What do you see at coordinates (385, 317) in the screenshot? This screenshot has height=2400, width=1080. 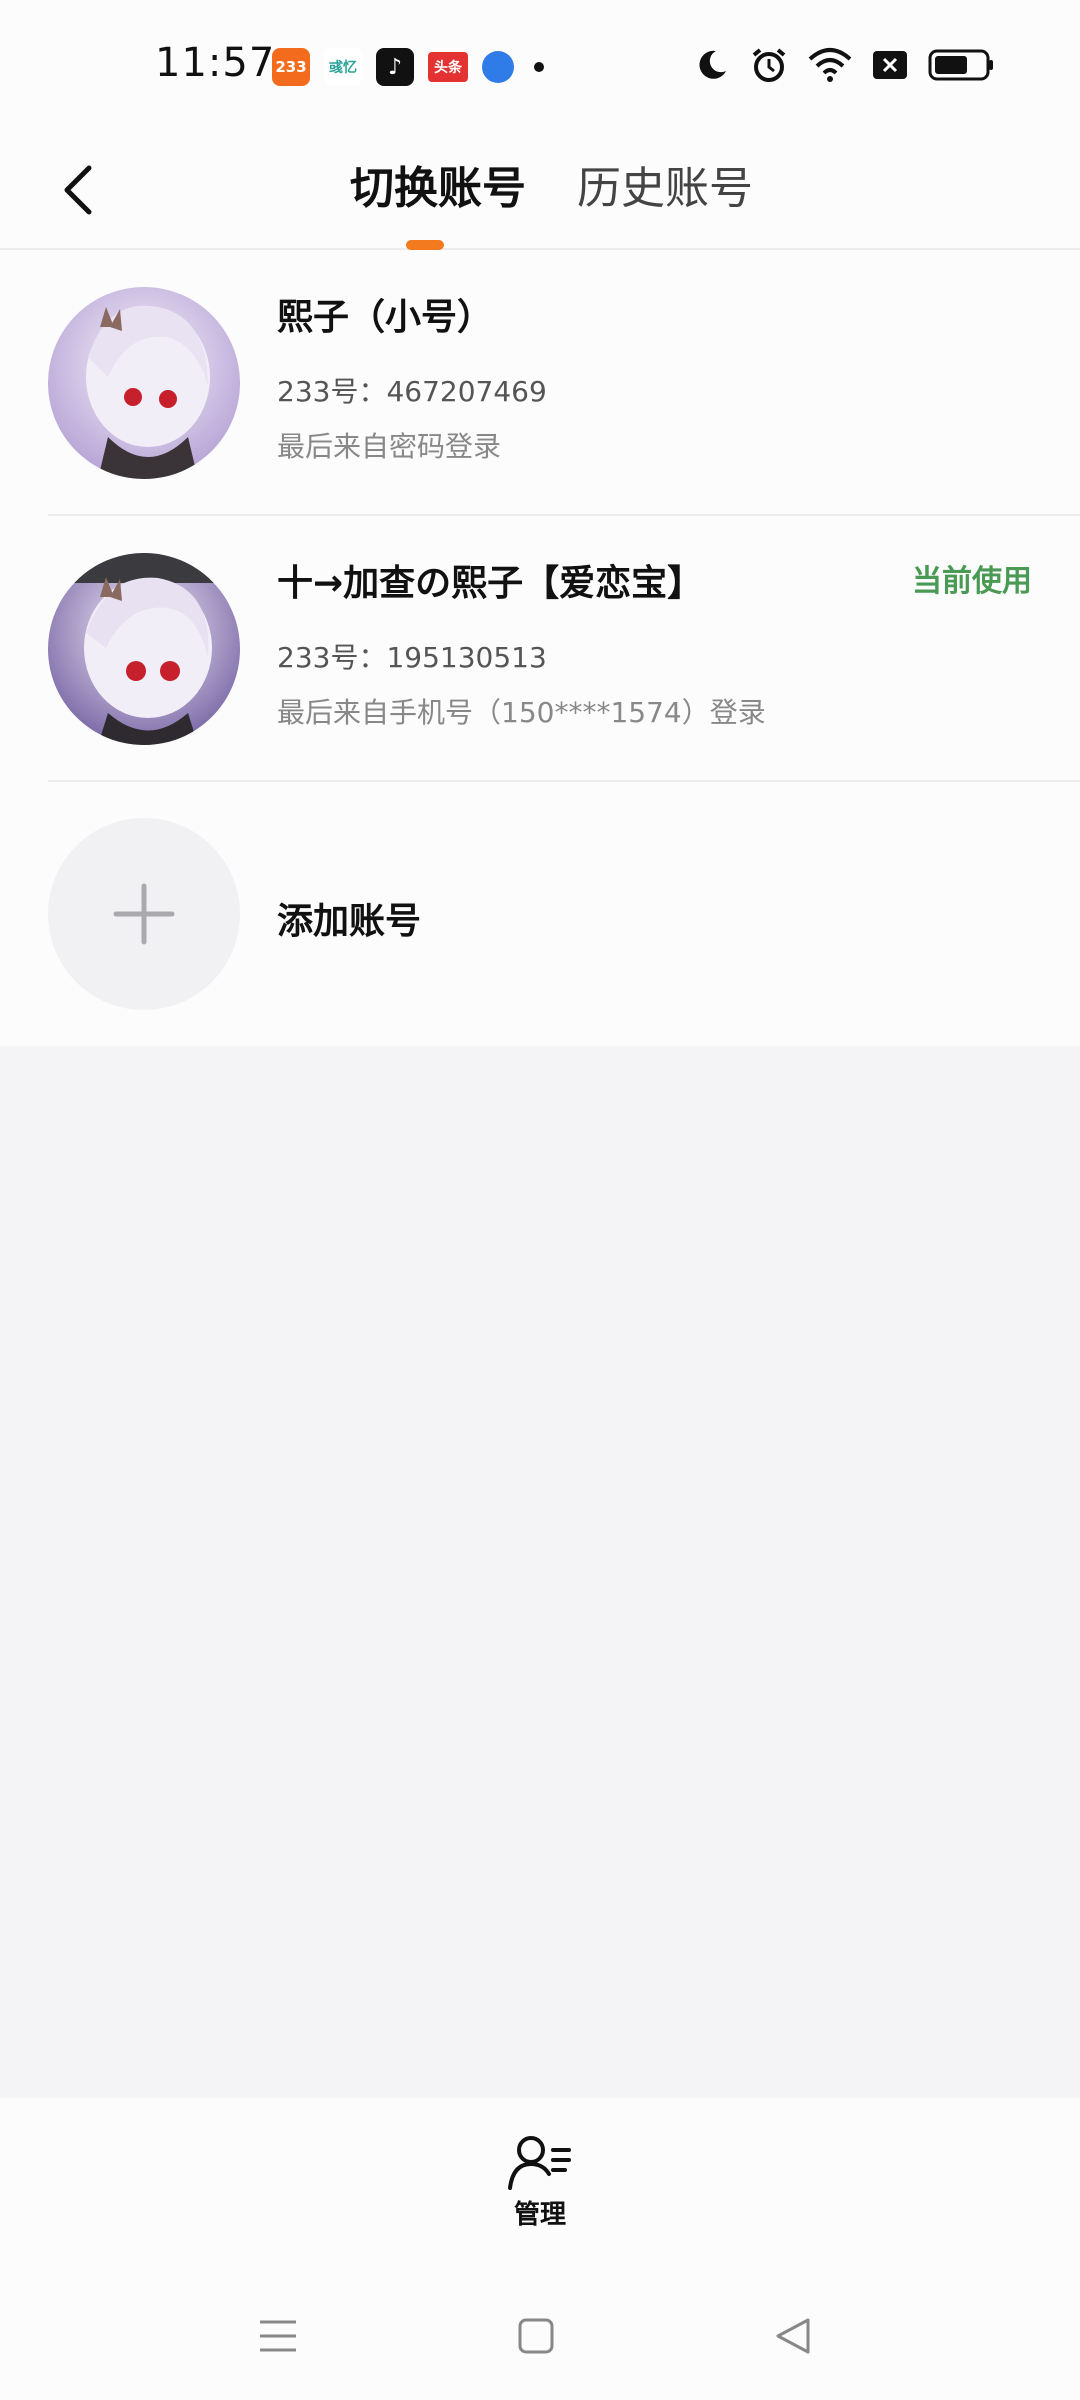 I see `account-name: 熙子（小号）` at bounding box center [385, 317].